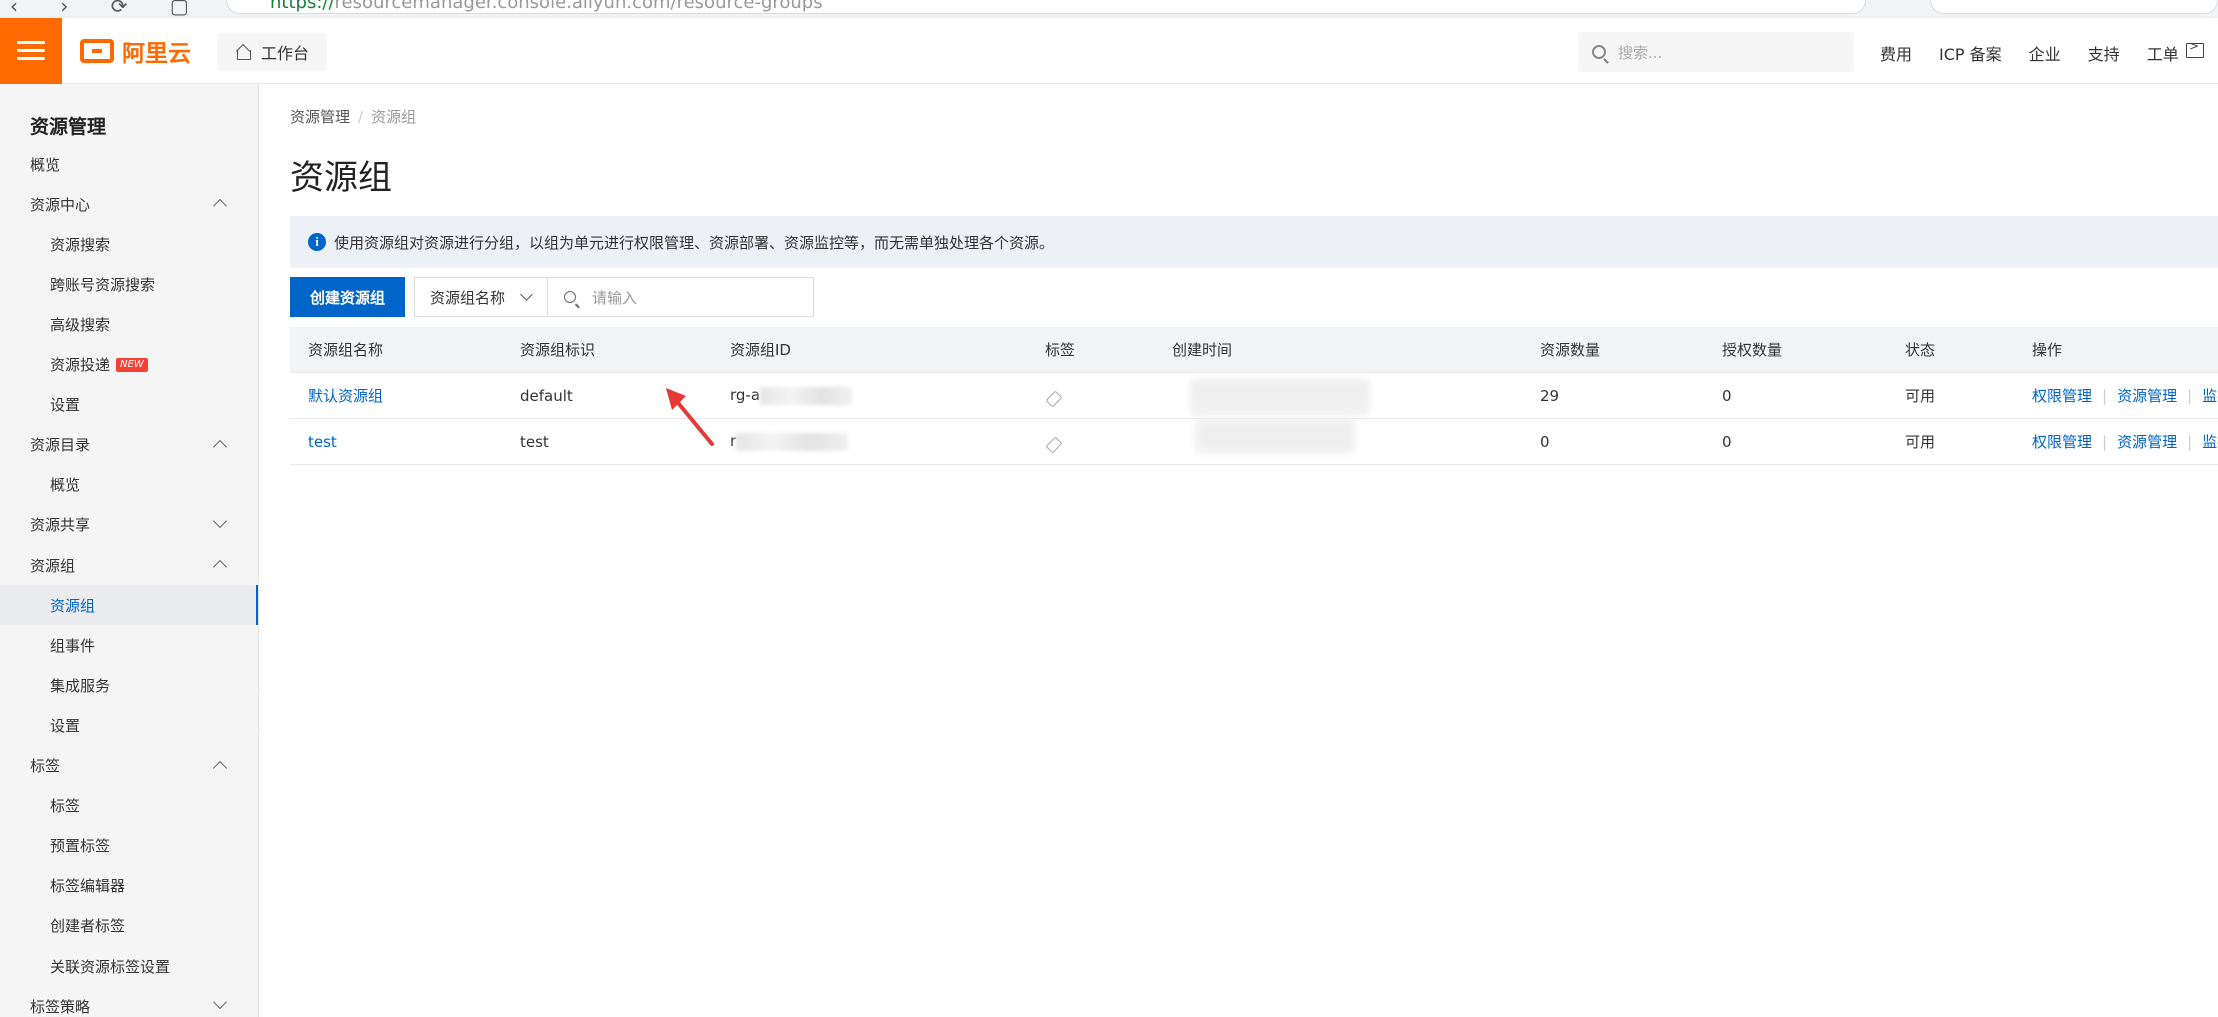  What do you see at coordinates (468, 297) in the screenshot?
I see `filter-field-value: 资源组名称` at bounding box center [468, 297].